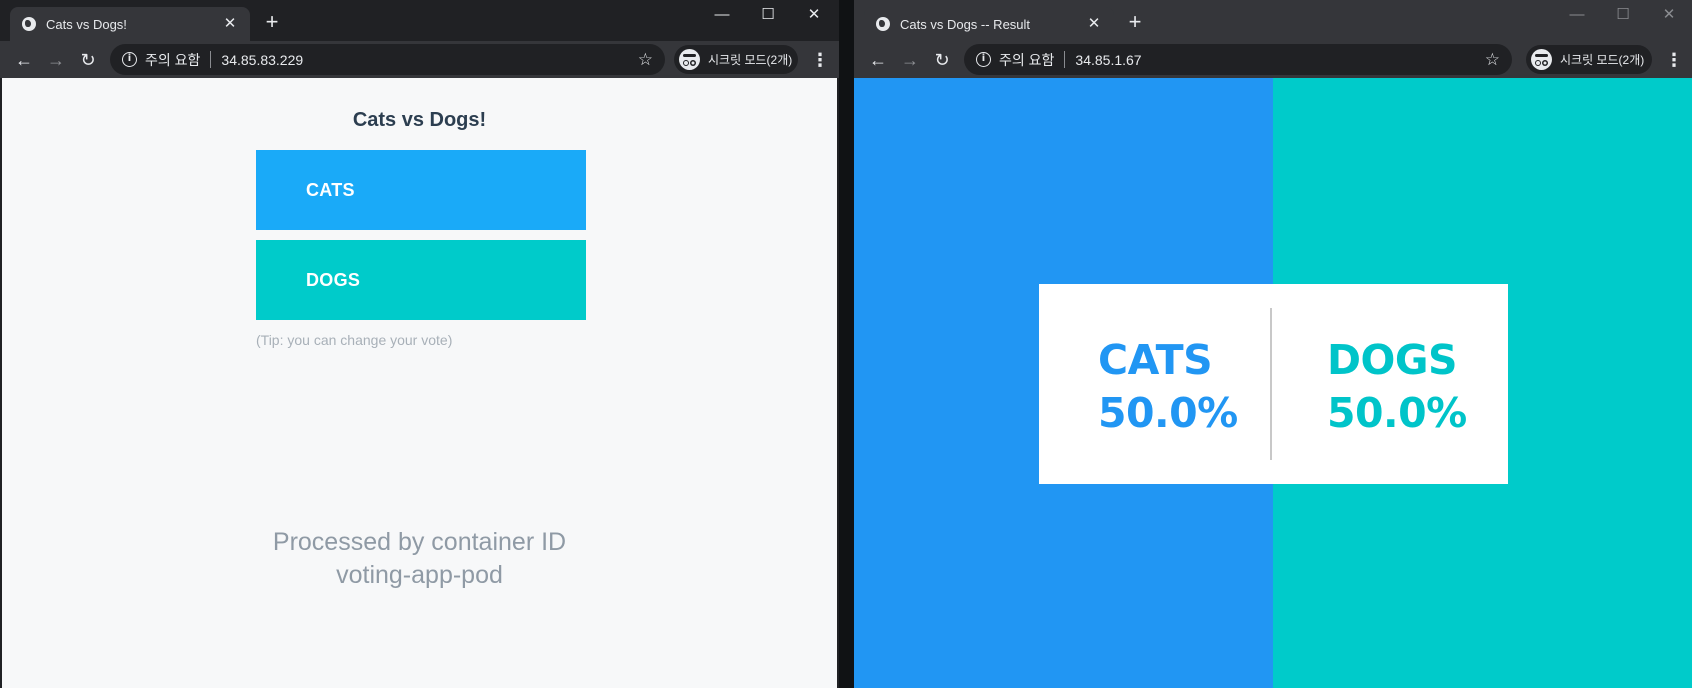  Describe the element at coordinates (1168, 387) in the screenshot. I see `cats-result: CATS 50.0%` at that location.